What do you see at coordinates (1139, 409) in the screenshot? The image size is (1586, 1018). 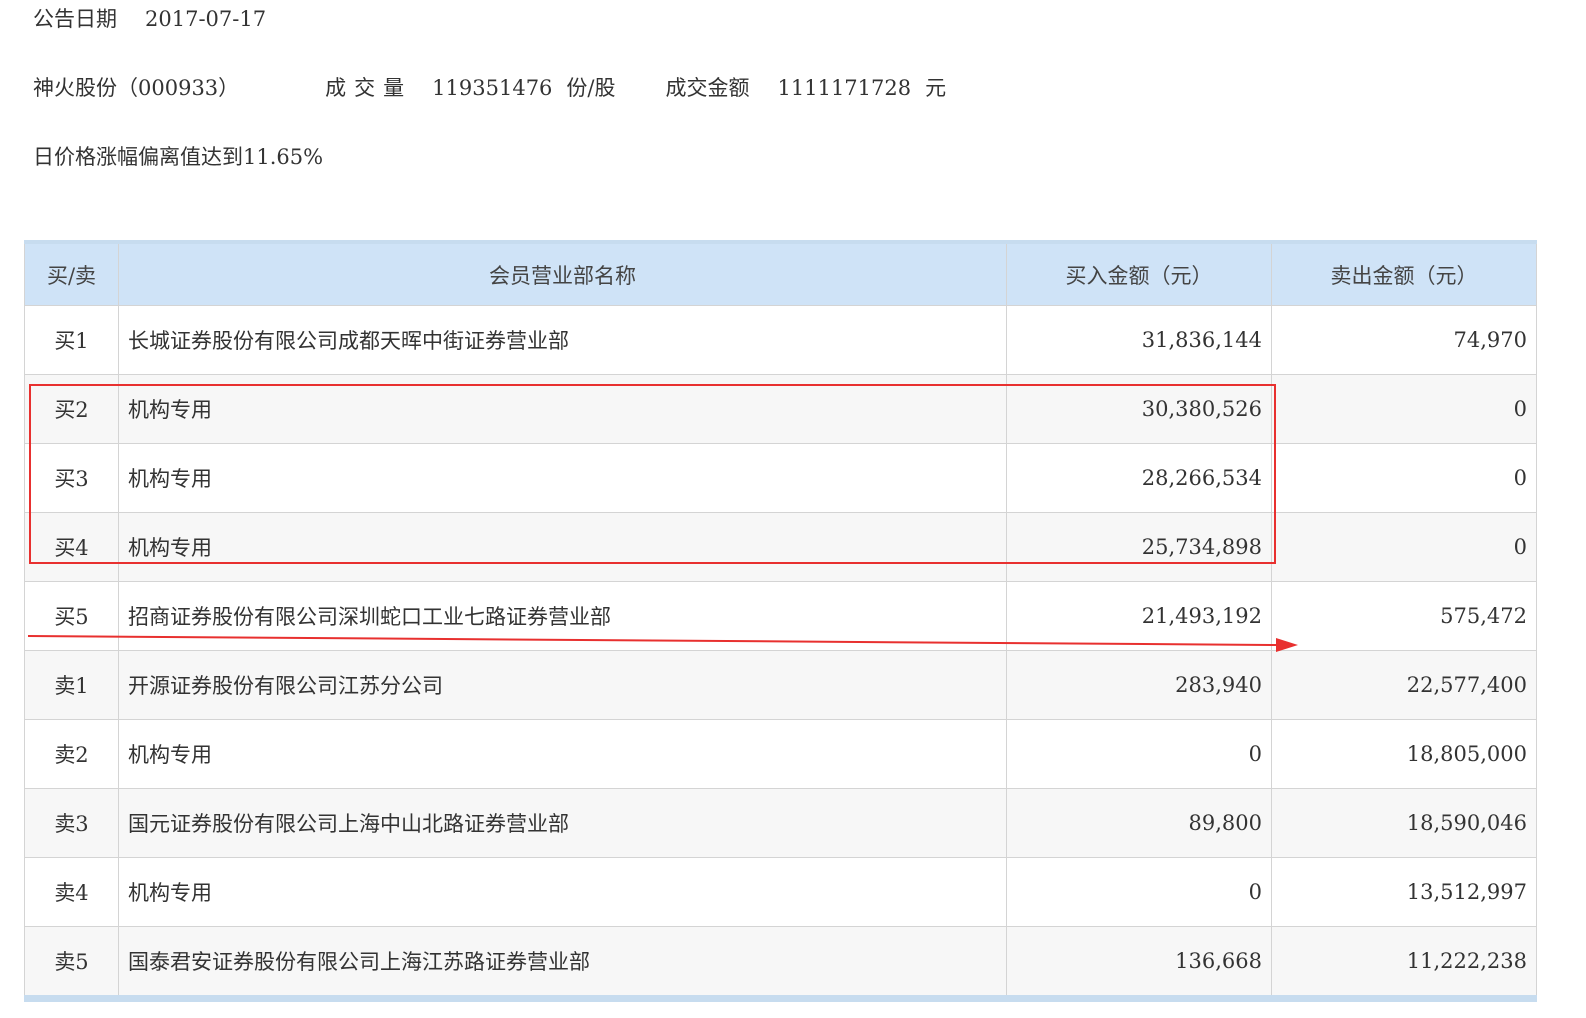 I see `row-buy-amount: 30,380,526` at bounding box center [1139, 409].